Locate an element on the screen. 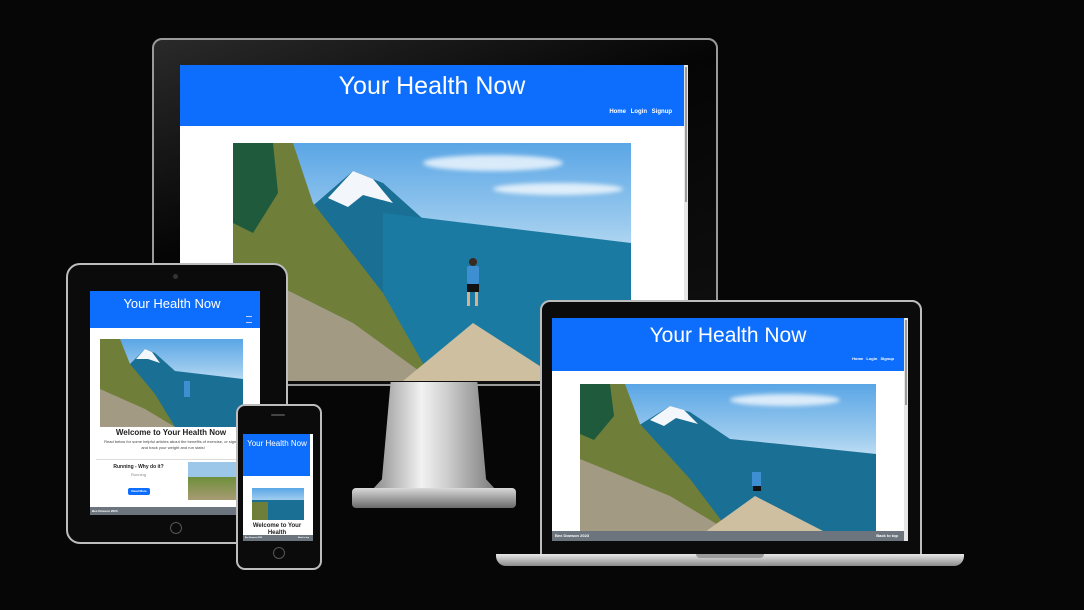  phone-home-button is located at coordinates (279, 553).